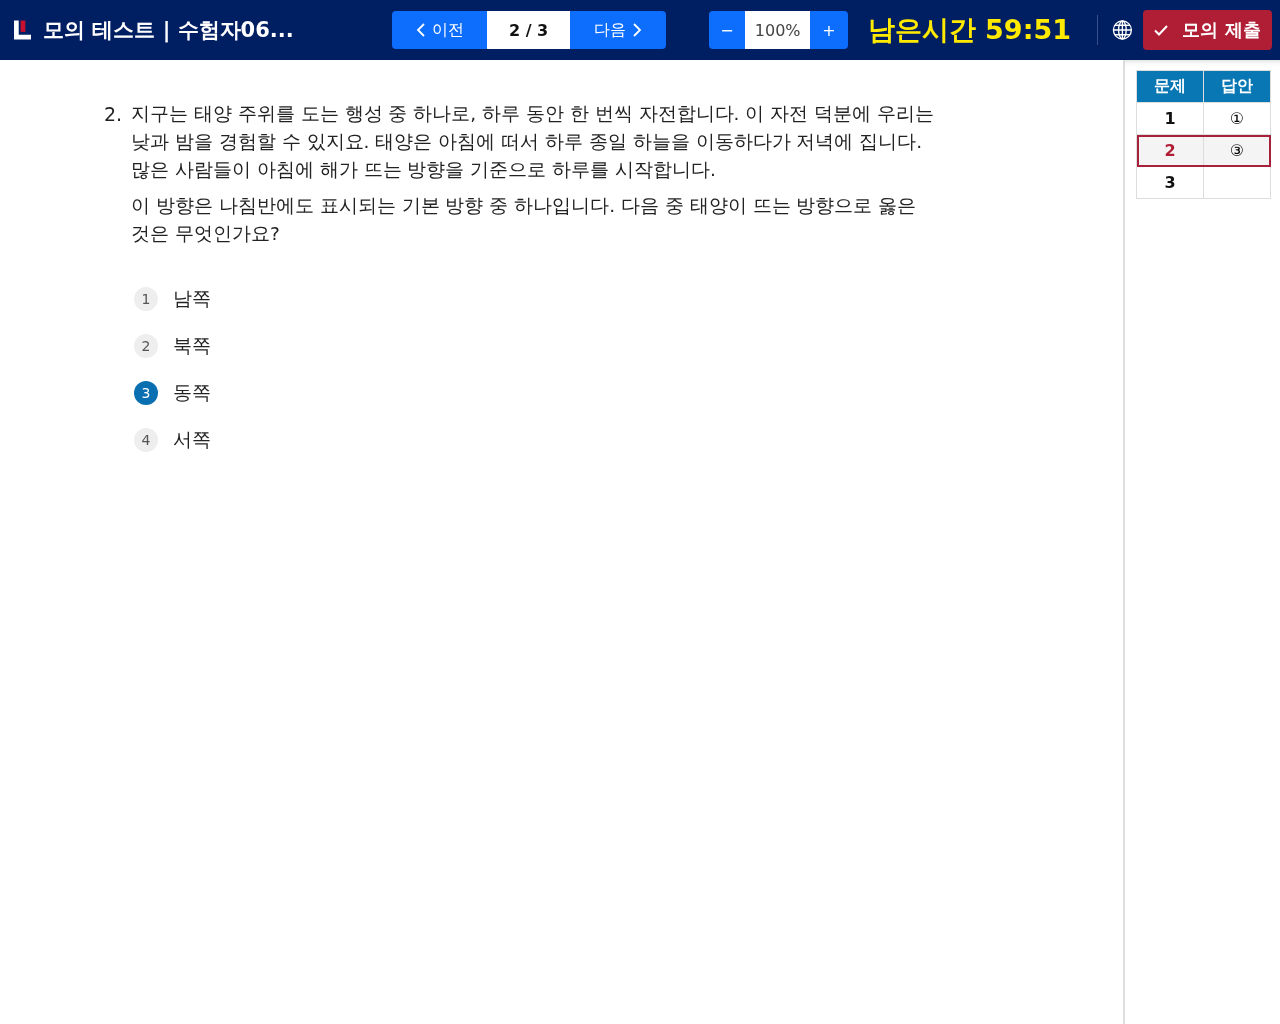  Describe the element at coordinates (969, 30) in the screenshot. I see `remaining-time: 남은시간 59:51` at that location.